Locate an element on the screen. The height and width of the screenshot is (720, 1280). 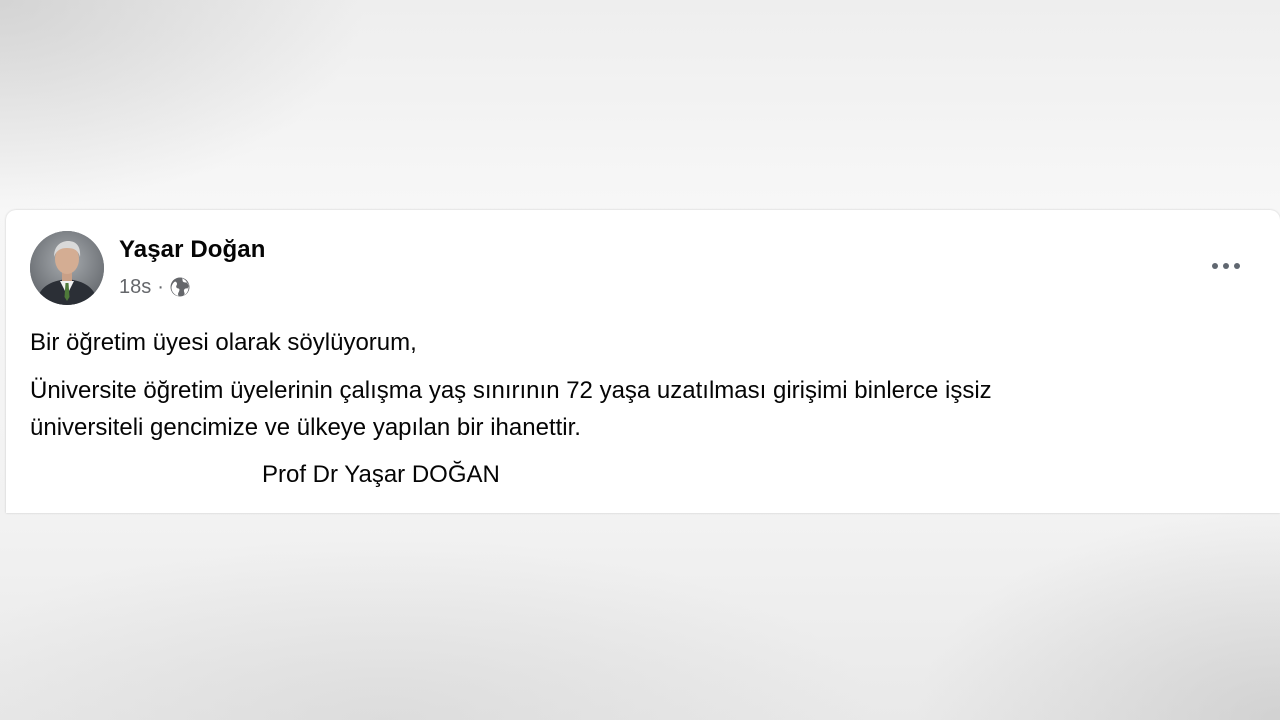
more-options-button is located at coordinates (1226, 266).